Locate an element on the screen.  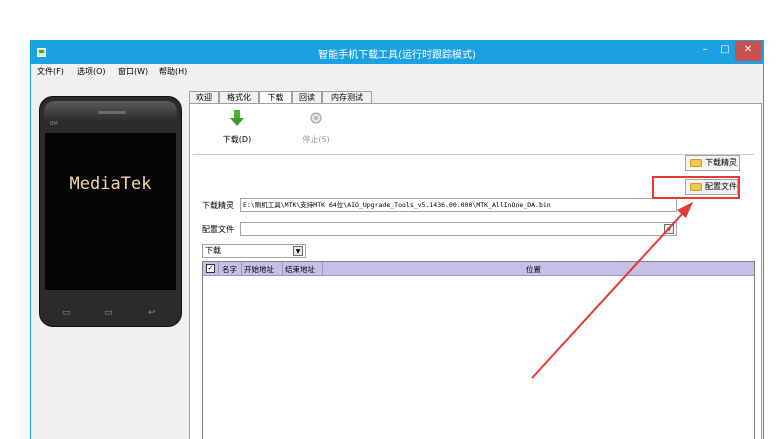
tab-memory-test: 内存测试 is located at coordinates (347, 97).